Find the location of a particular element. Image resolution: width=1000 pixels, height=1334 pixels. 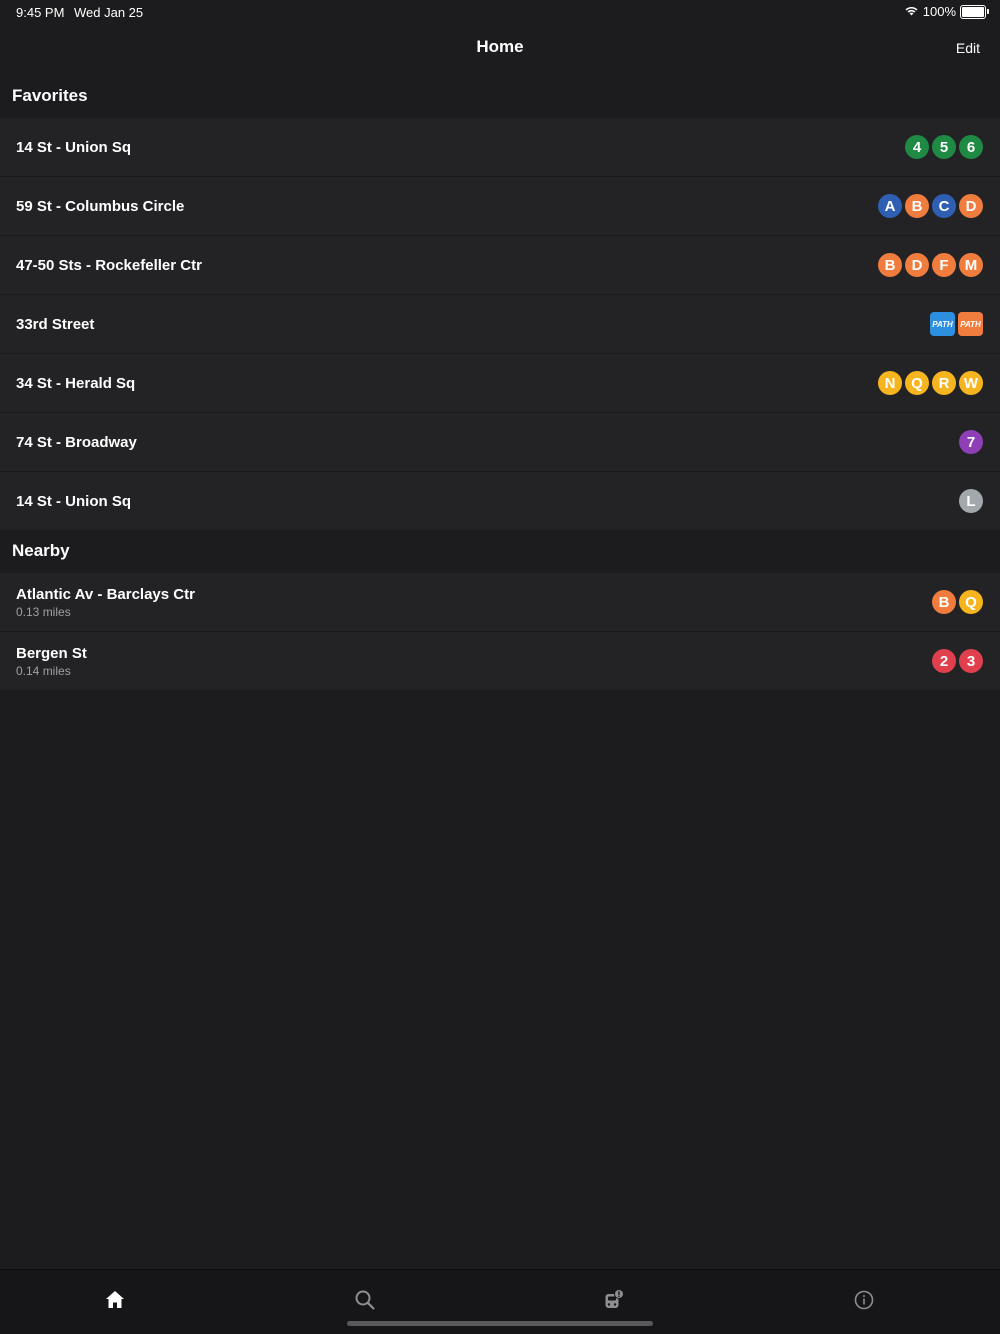

station-name: 47-50 Sts - Rockefeller Ctr is located at coordinates (109, 265).